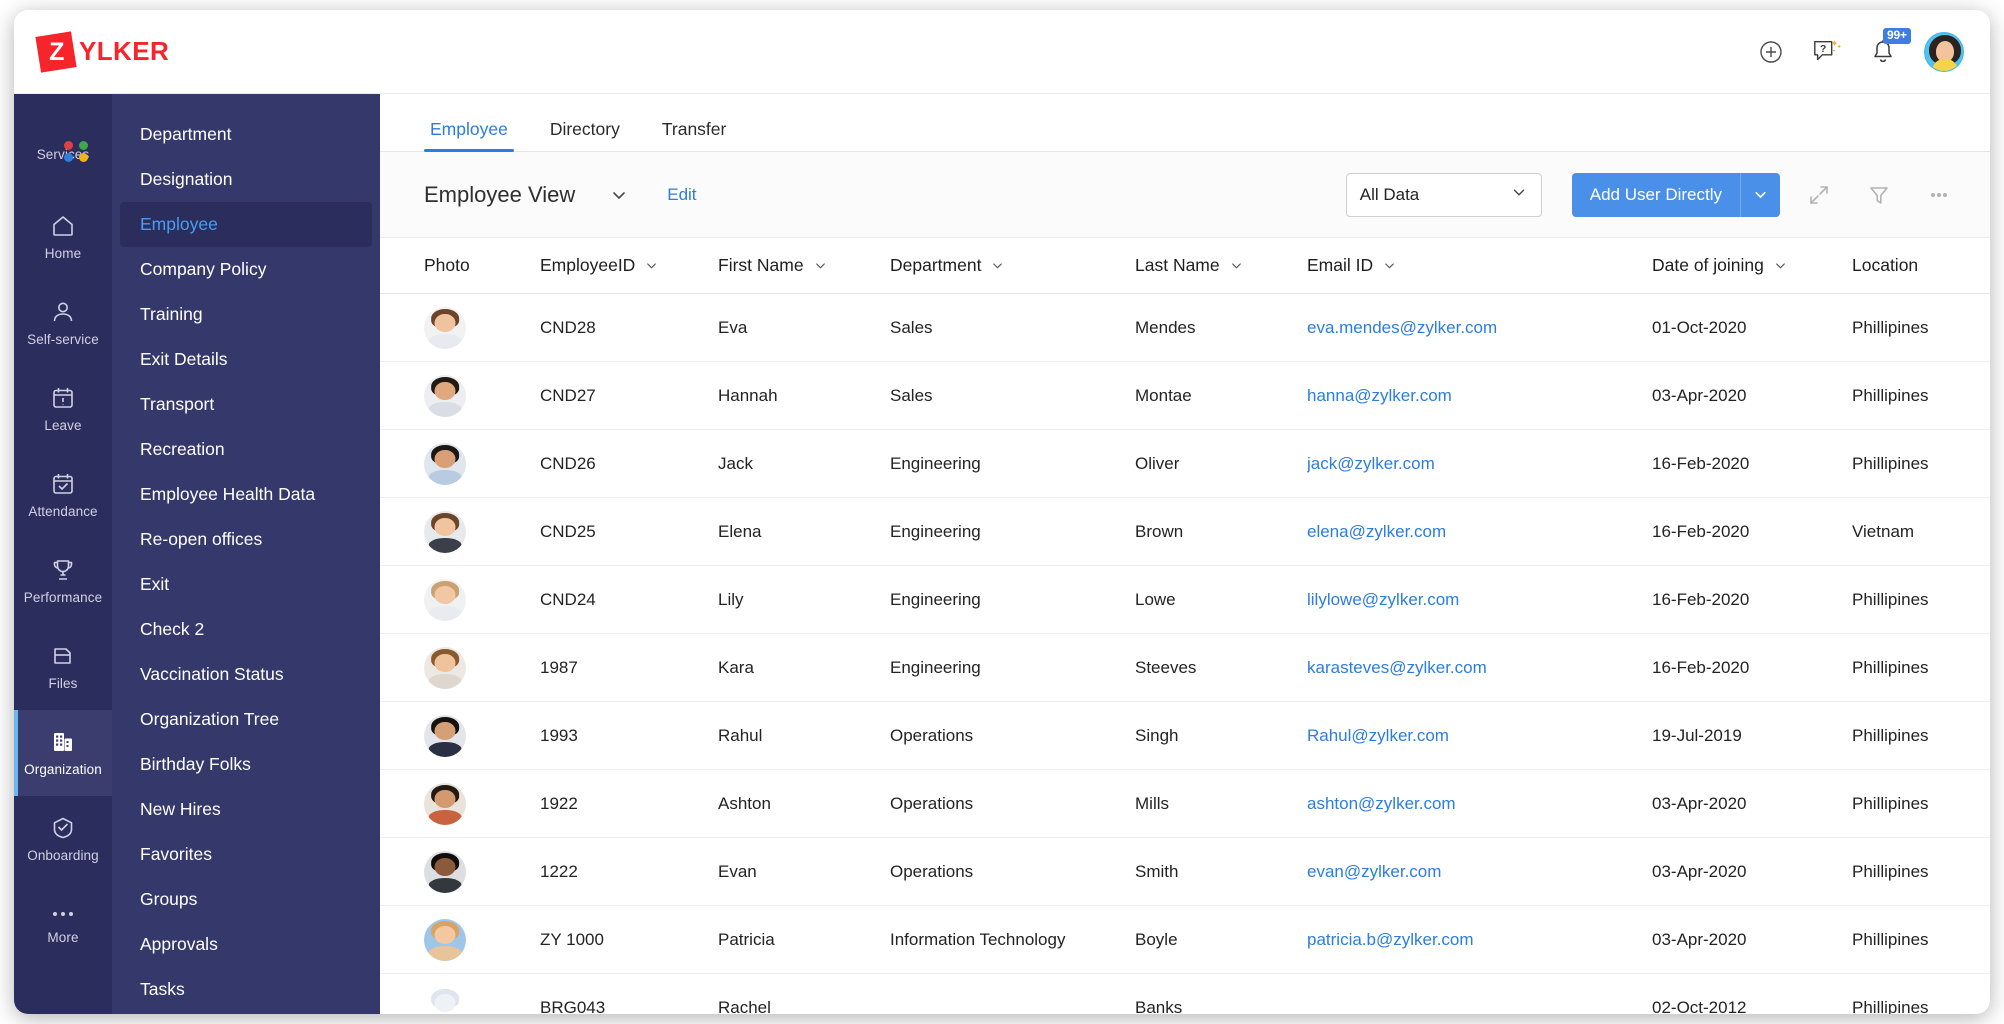 This screenshot has height=1024, width=2004. Describe the element at coordinates (246, 674) in the screenshot. I see `sidebar-item-vaccination-status: Vaccination Status` at that location.